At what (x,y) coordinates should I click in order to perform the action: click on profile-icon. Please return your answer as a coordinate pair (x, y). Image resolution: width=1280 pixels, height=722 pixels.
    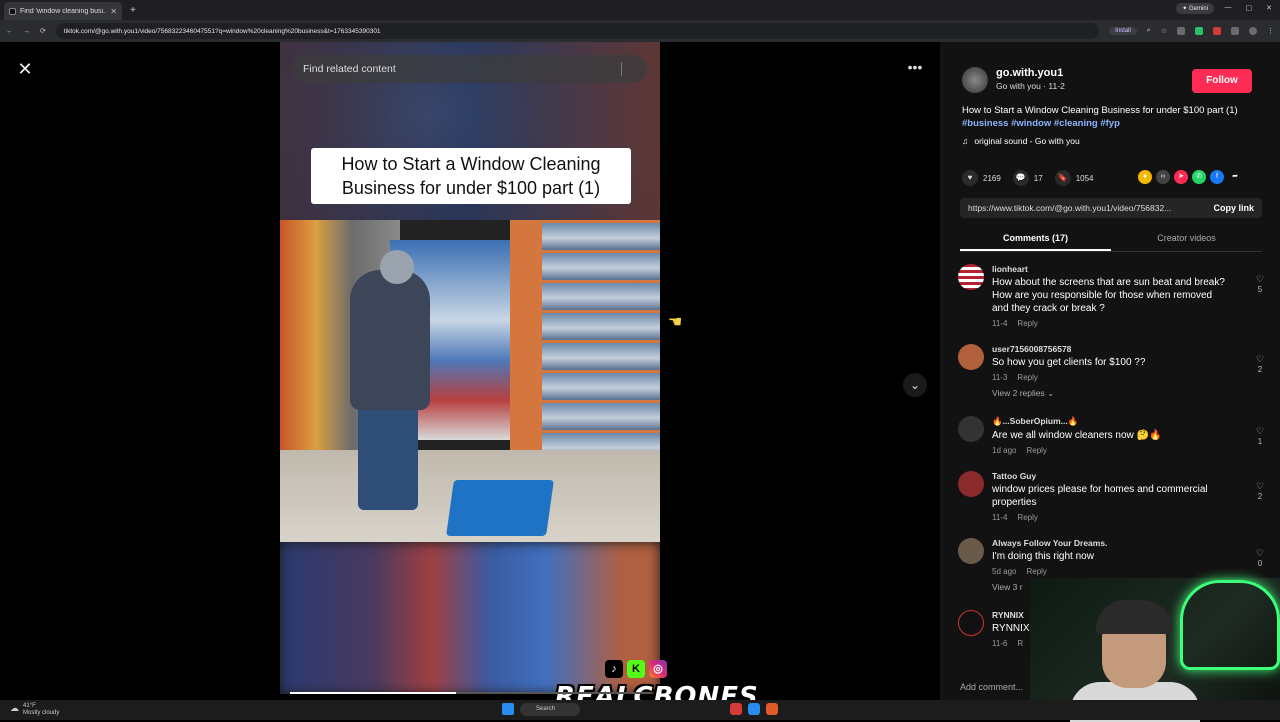
    Looking at the image, I should click on (1253, 31).